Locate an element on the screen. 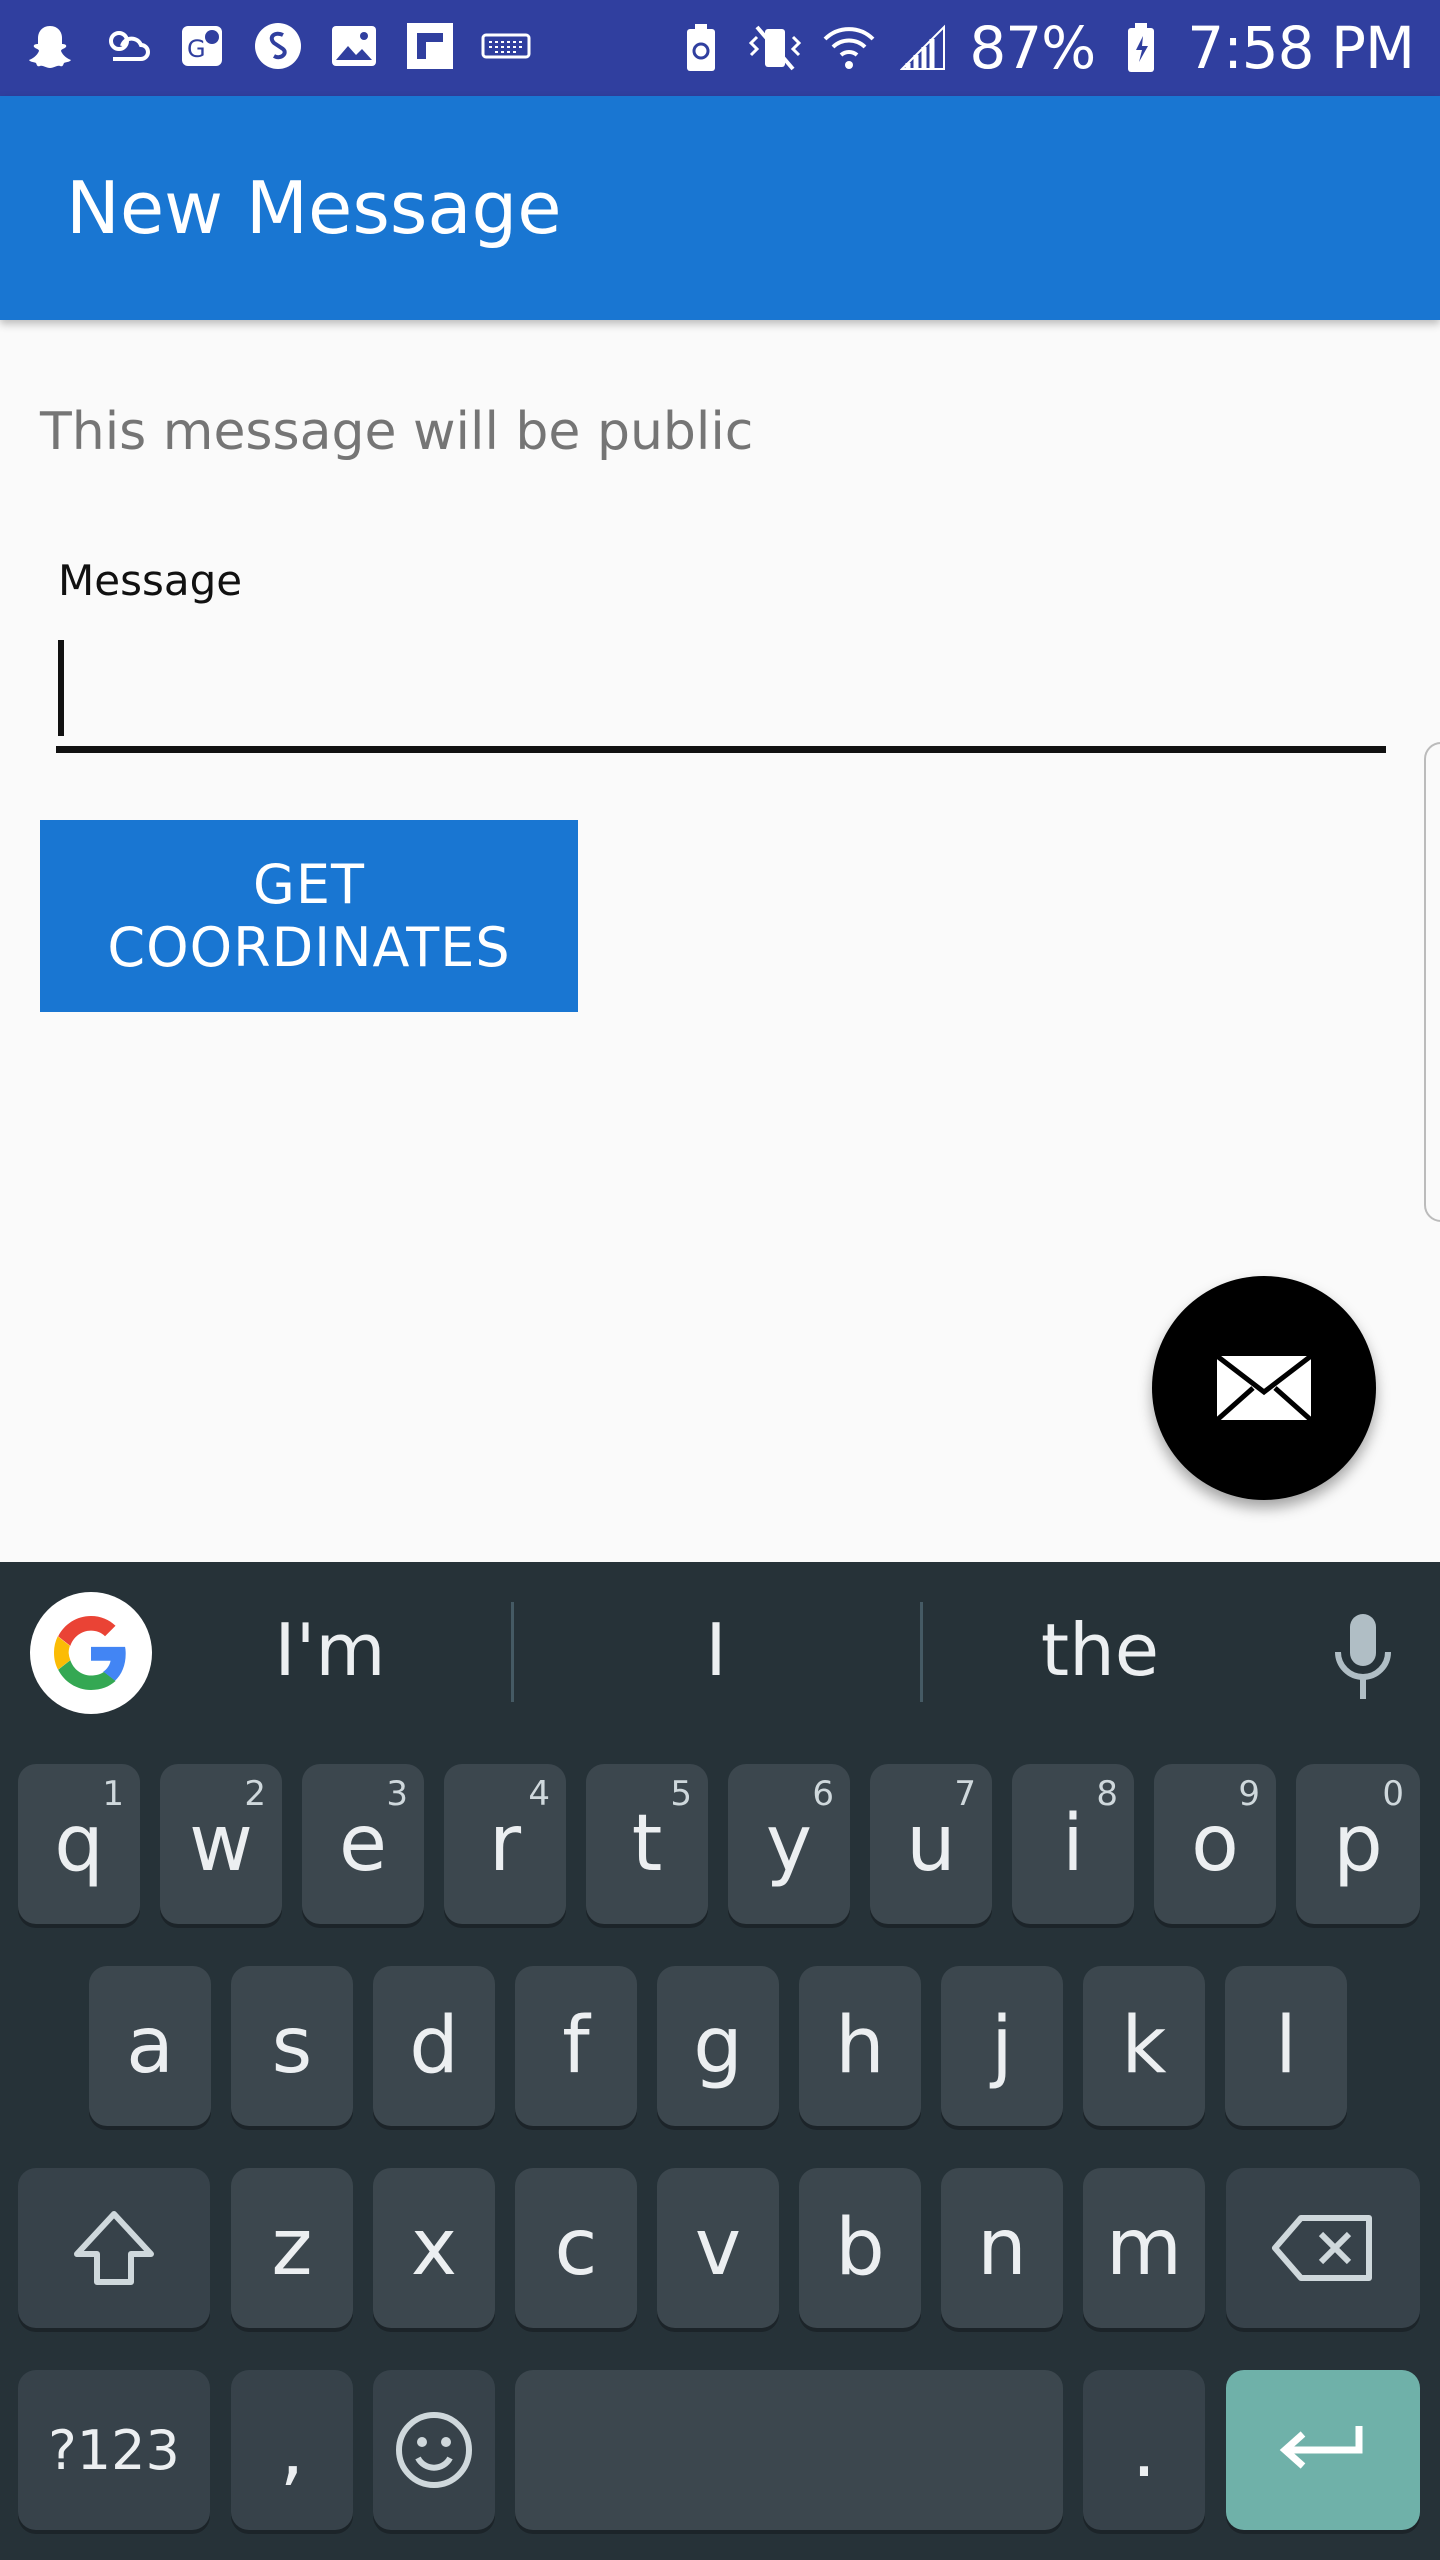 The height and width of the screenshot is (2560, 1440). text-cursor is located at coordinates (61, 688).